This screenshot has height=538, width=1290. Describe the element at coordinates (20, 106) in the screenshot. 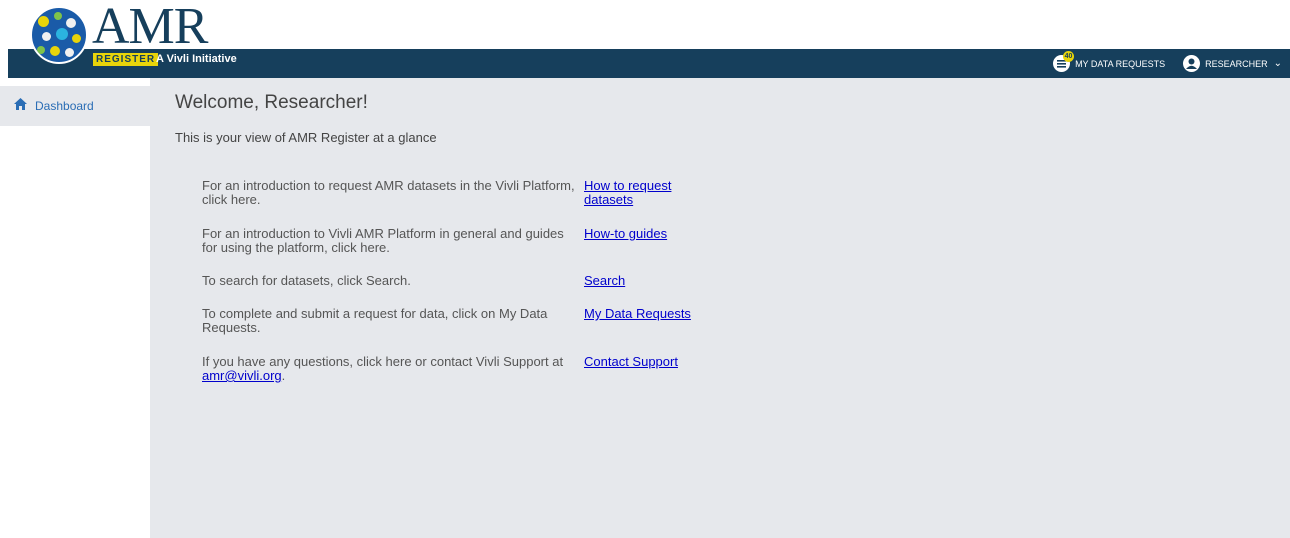

I see `home-icon` at that location.